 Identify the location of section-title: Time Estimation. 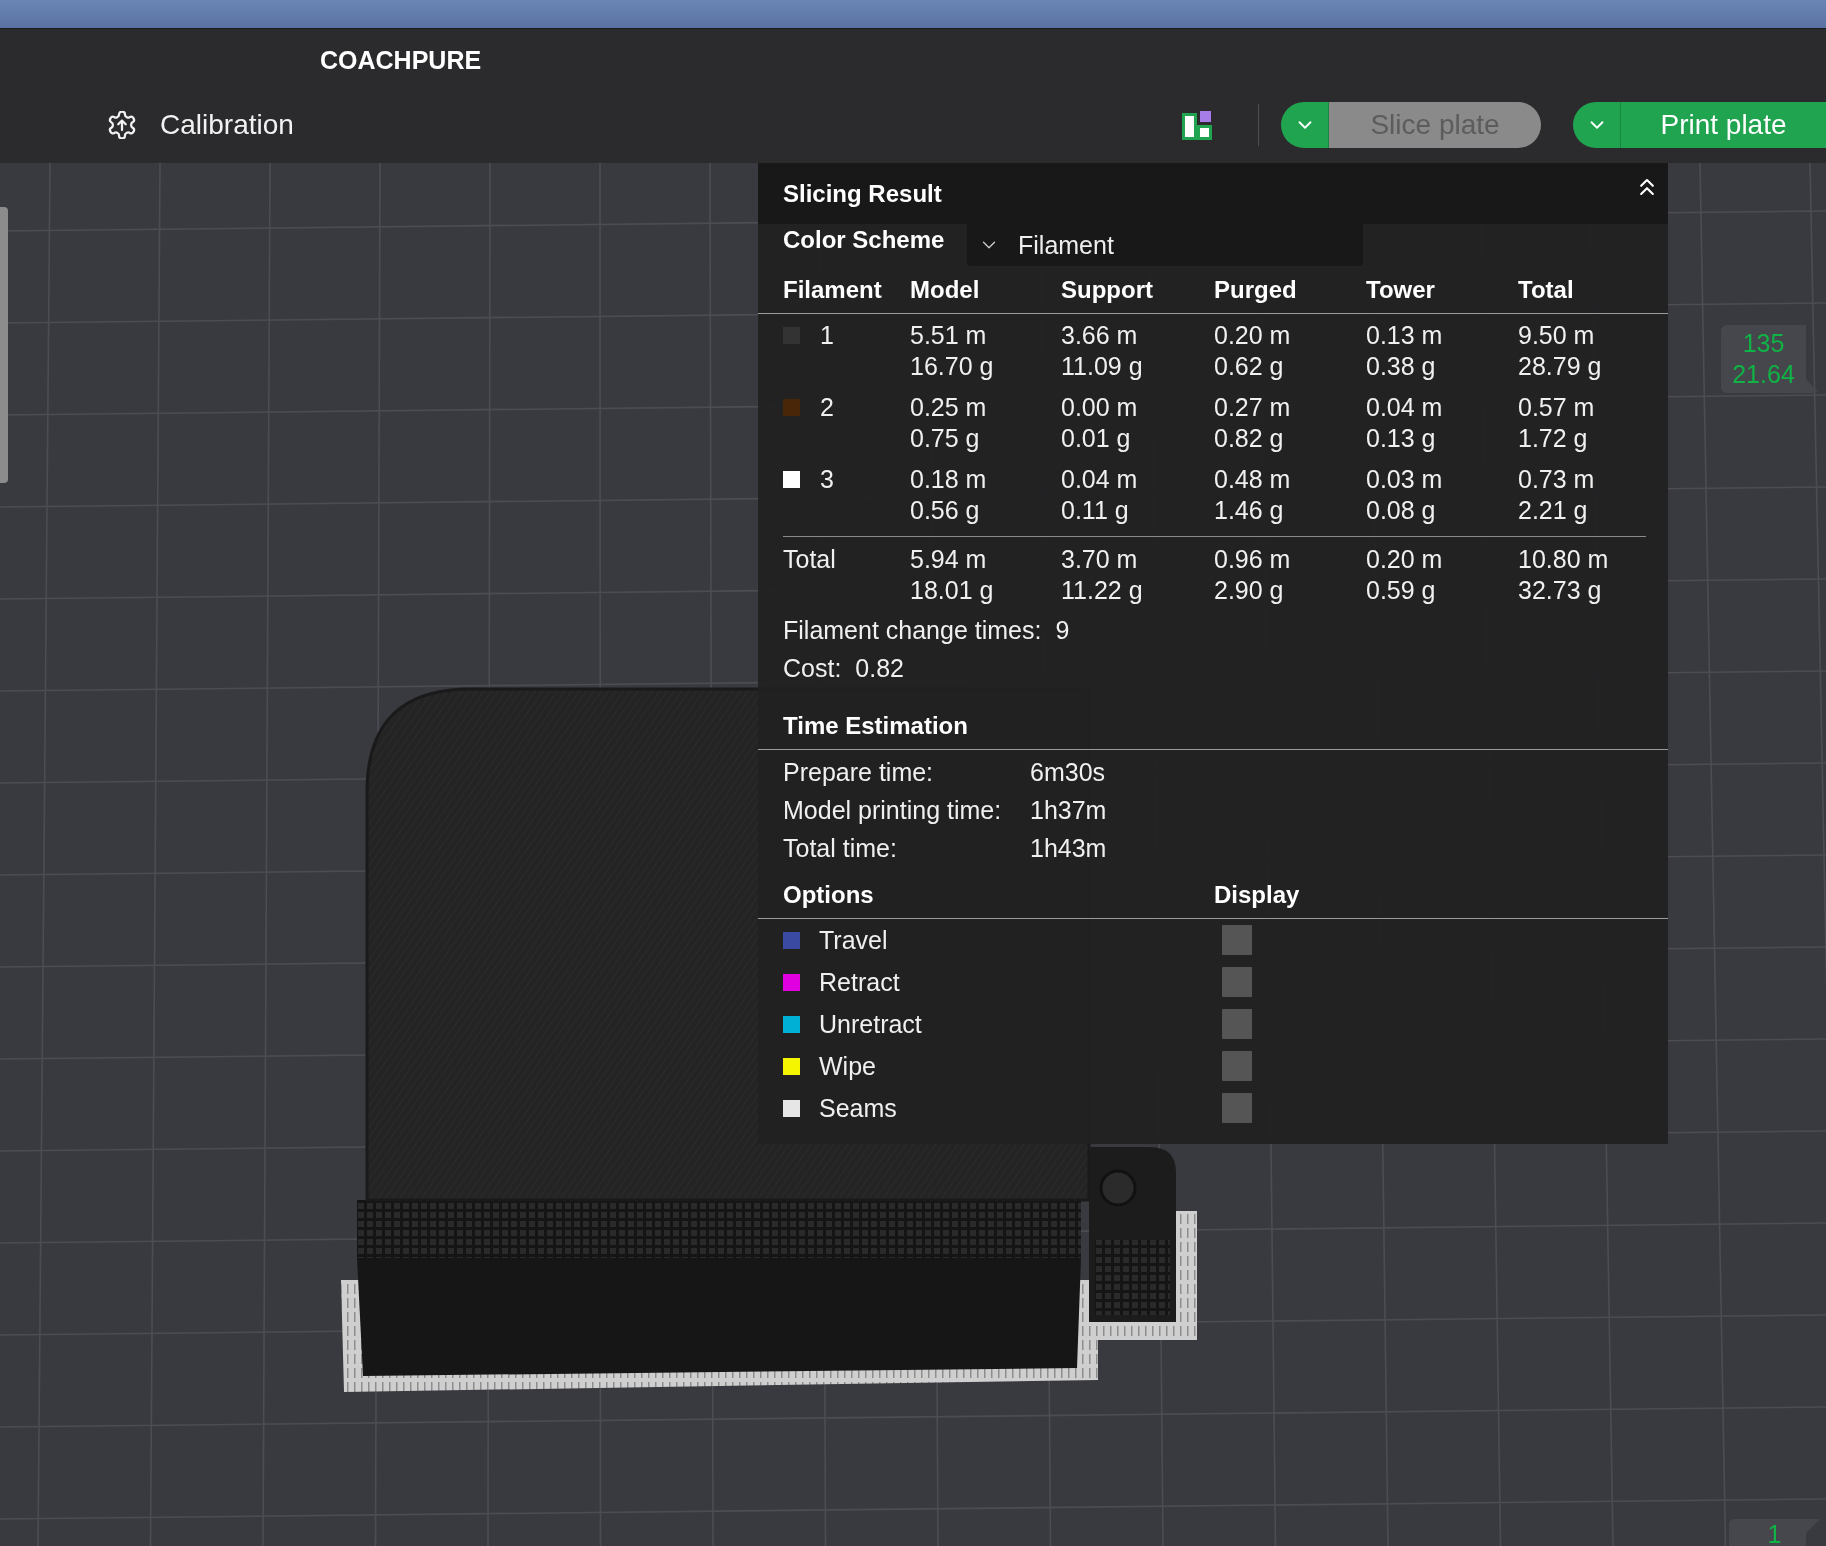
(876, 726).